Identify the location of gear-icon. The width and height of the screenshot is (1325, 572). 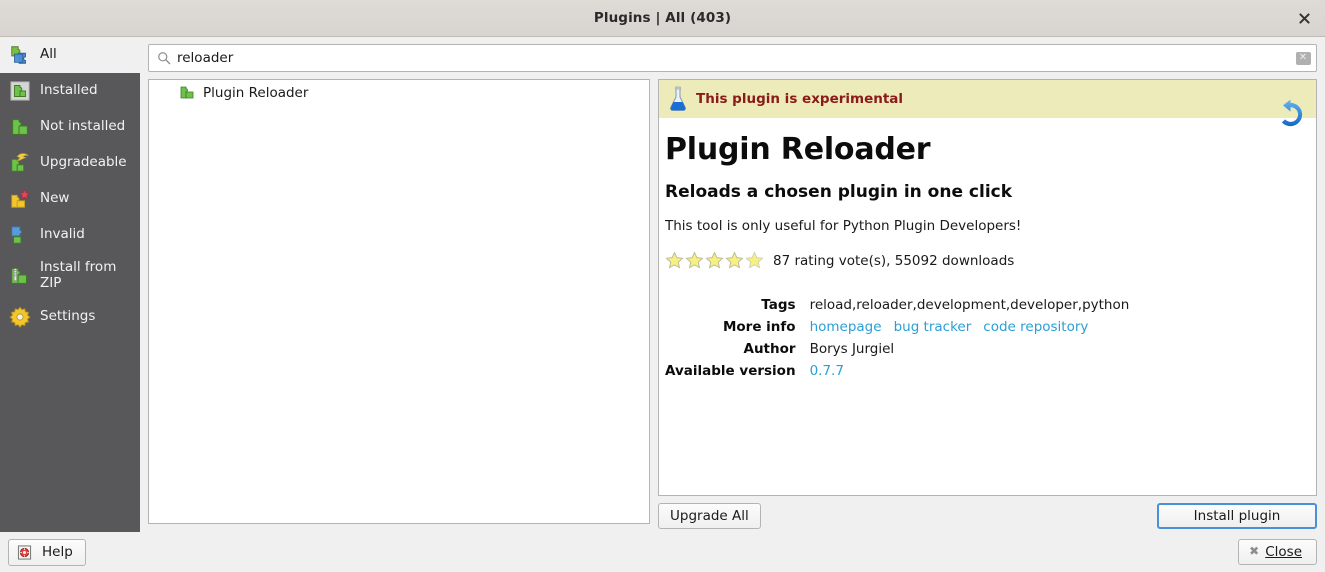
(20, 317).